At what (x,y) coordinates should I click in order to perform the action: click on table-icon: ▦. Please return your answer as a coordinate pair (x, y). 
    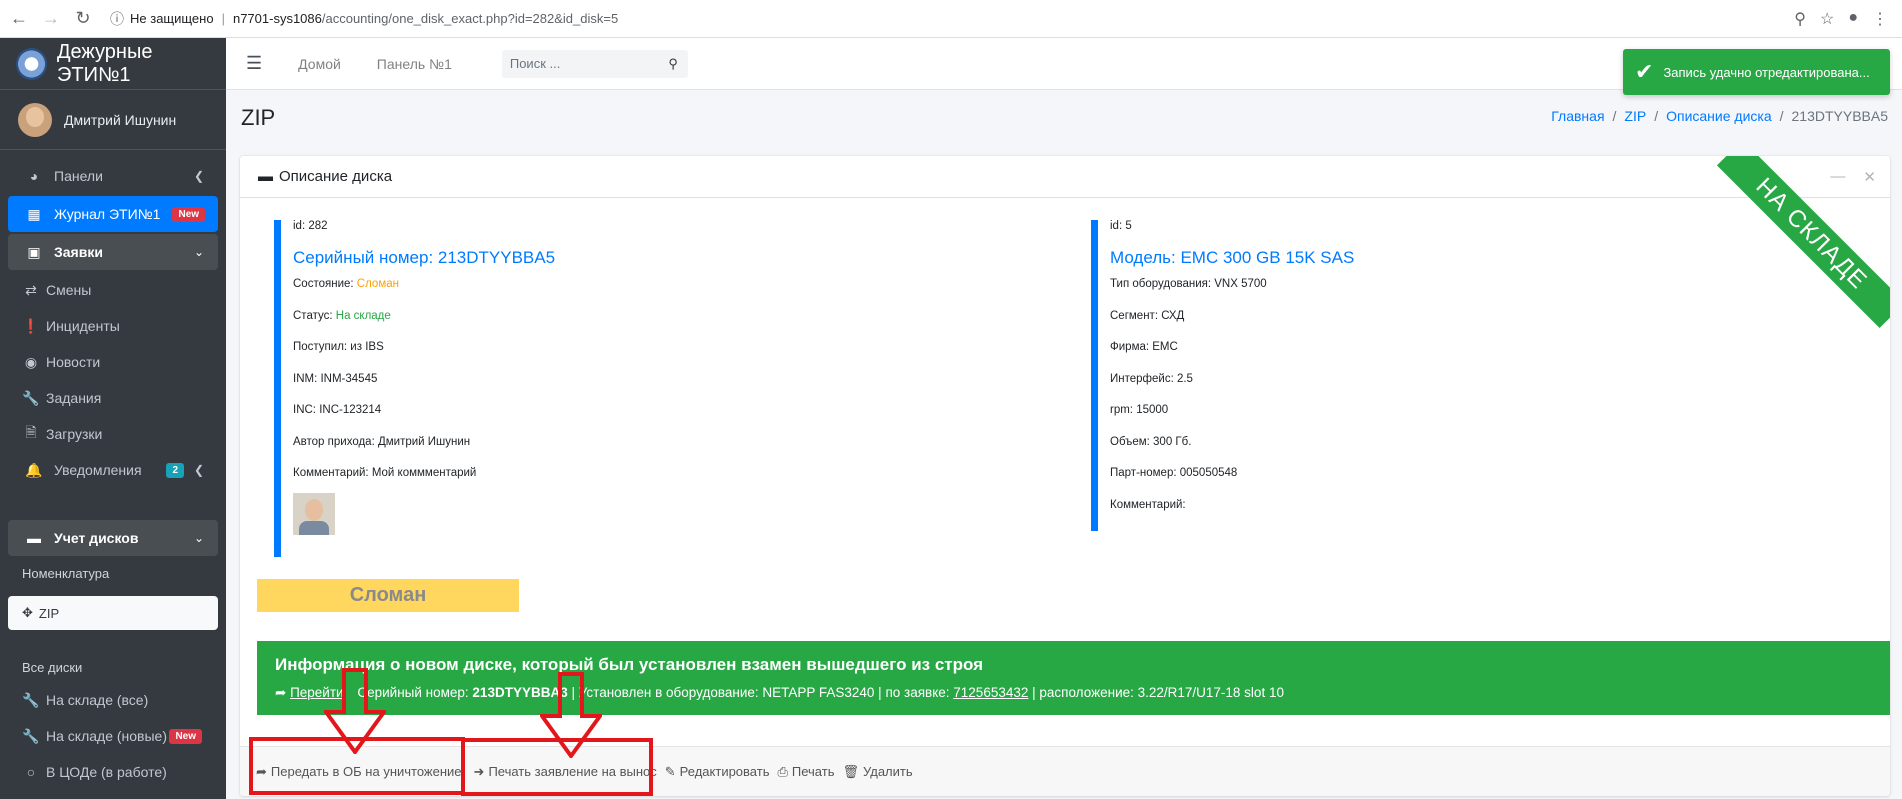
    Looking at the image, I should click on (34, 213).